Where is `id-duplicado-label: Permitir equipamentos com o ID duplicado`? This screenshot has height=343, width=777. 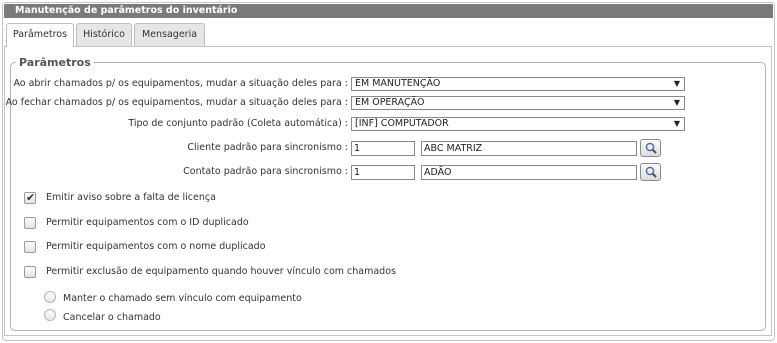
id-duplicado-label: Permitir equipamentos com o ID duplicado is located at coordinates (147, 222).